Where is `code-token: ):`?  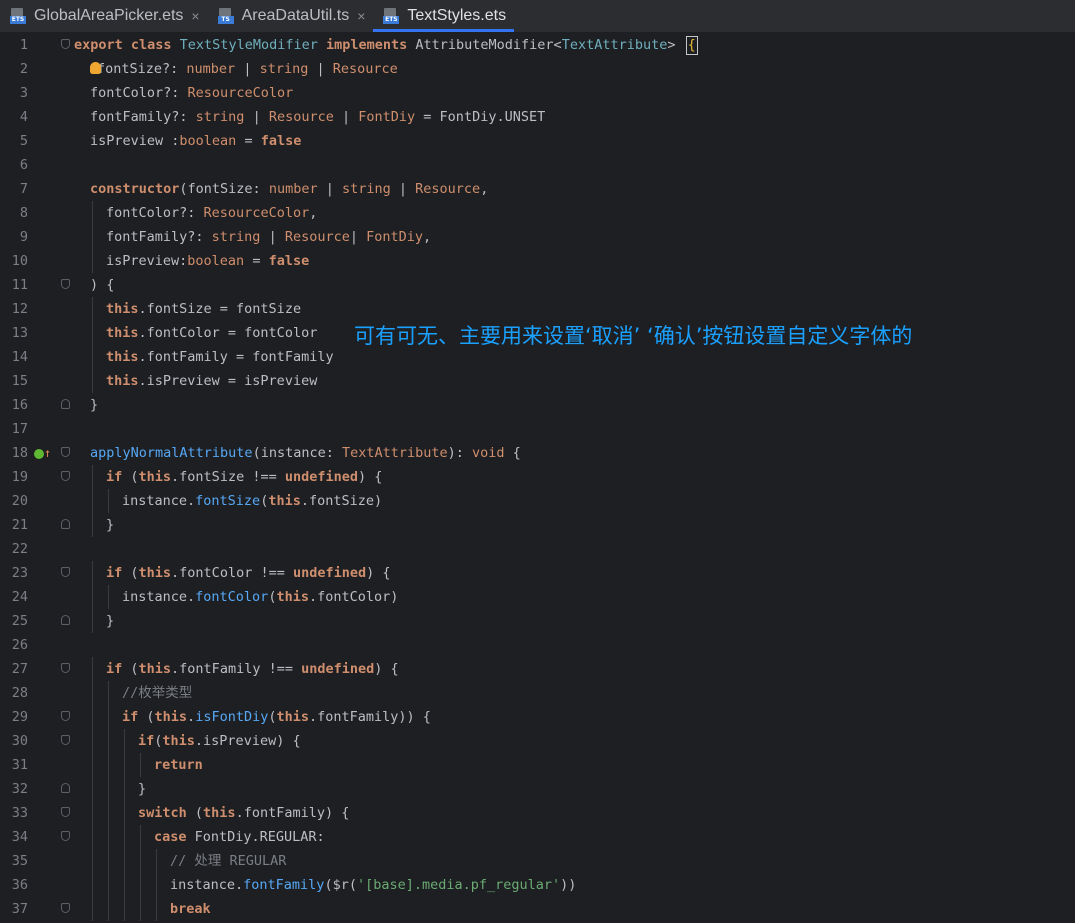
code-token: ): is located at coordinates (460, 453).